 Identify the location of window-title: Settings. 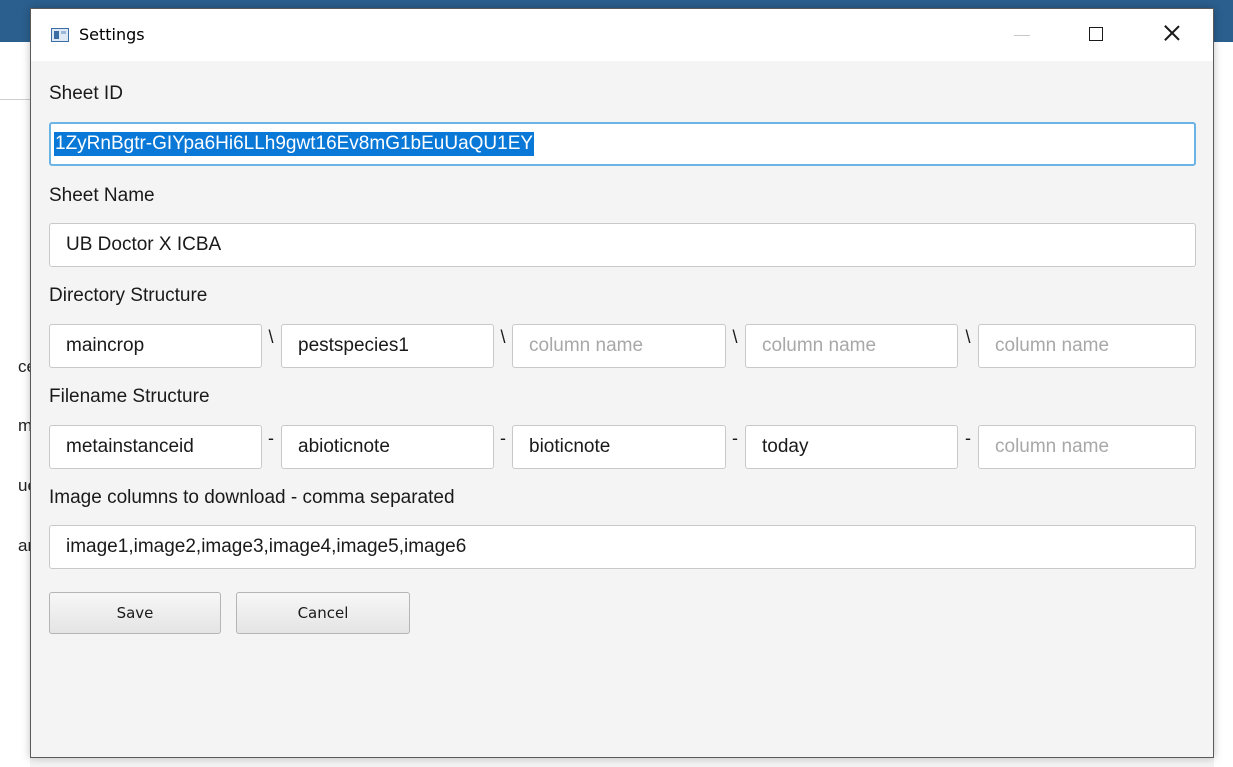
(112, 34).